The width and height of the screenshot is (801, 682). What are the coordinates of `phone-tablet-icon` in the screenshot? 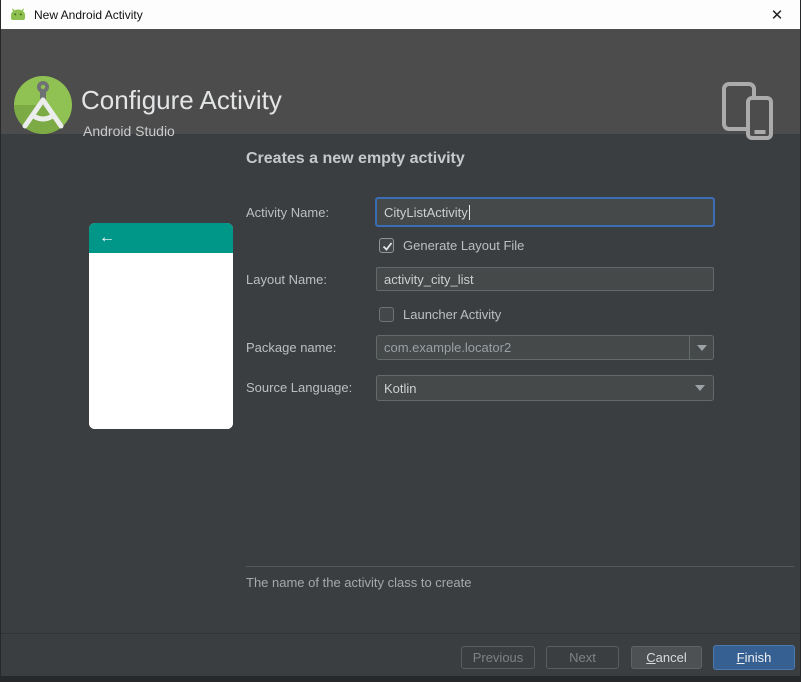 It's located at (752, 112).